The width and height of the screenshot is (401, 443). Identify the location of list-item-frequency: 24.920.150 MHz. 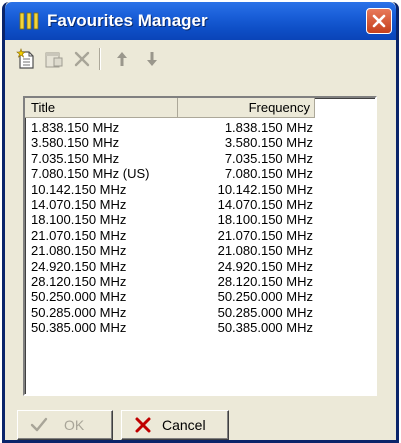
(265, 266).